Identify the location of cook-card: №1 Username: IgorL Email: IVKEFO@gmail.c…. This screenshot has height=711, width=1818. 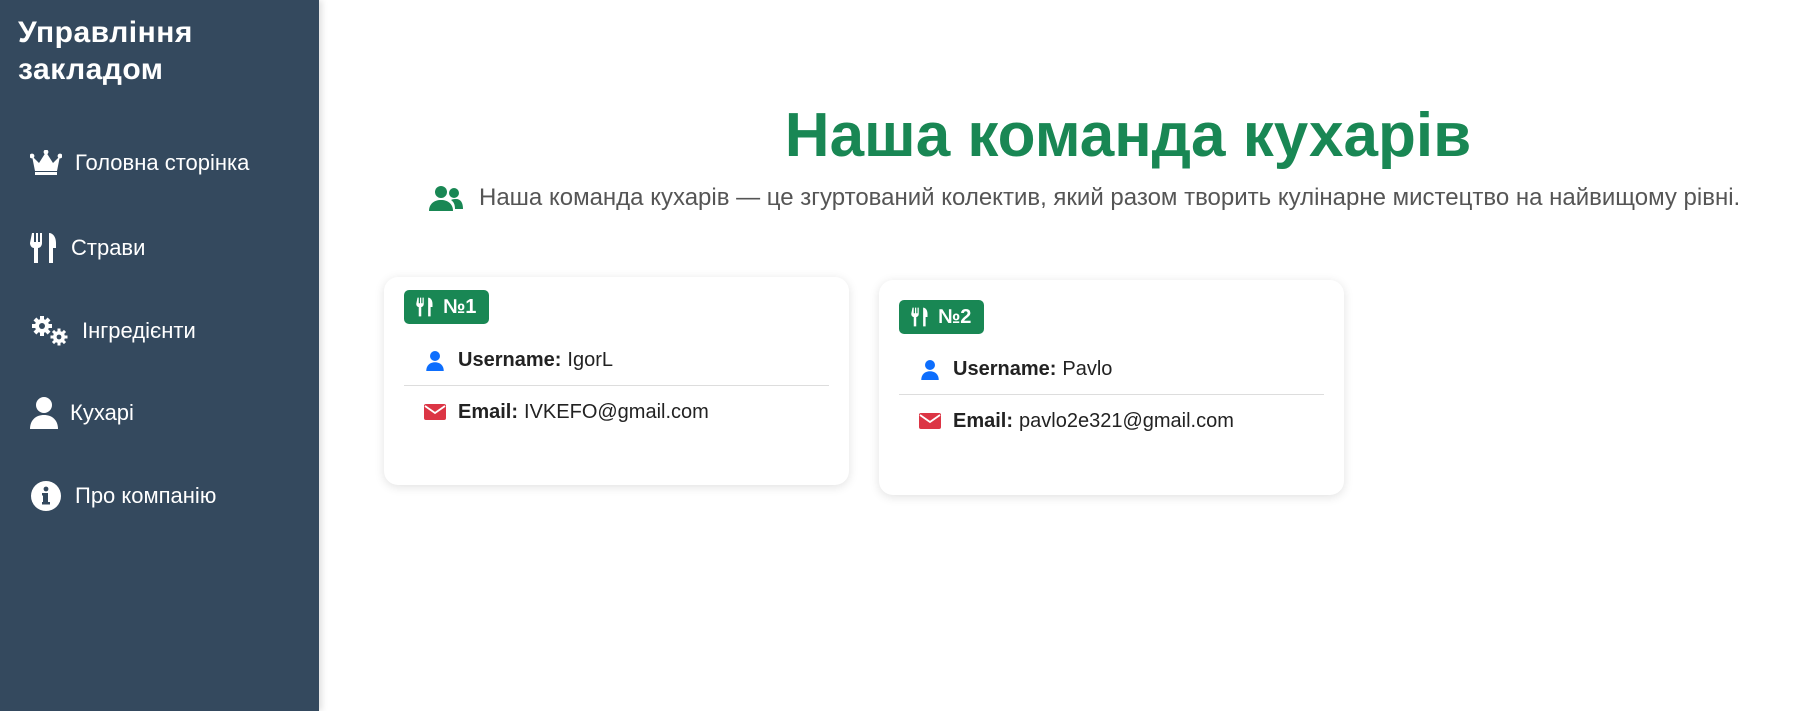
(616, 381).